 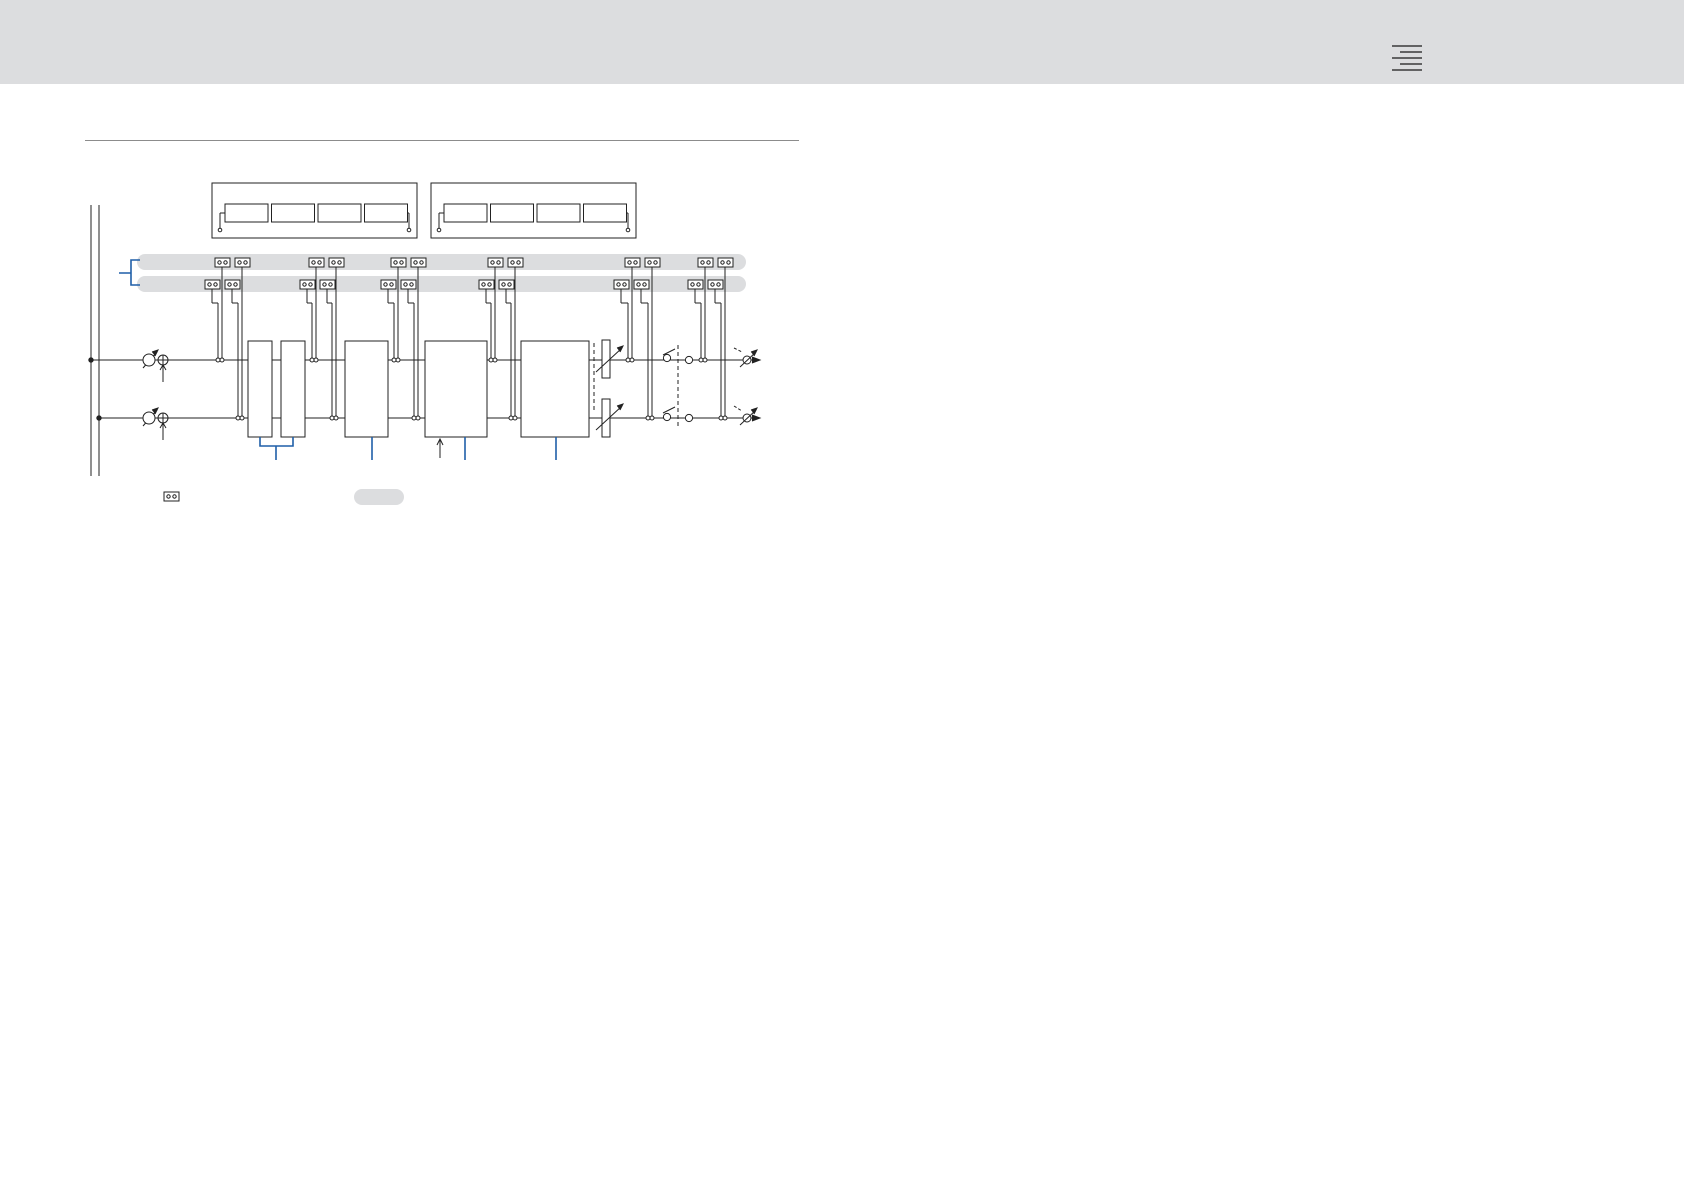 I want to click on legend, so click(x=171, y=496).